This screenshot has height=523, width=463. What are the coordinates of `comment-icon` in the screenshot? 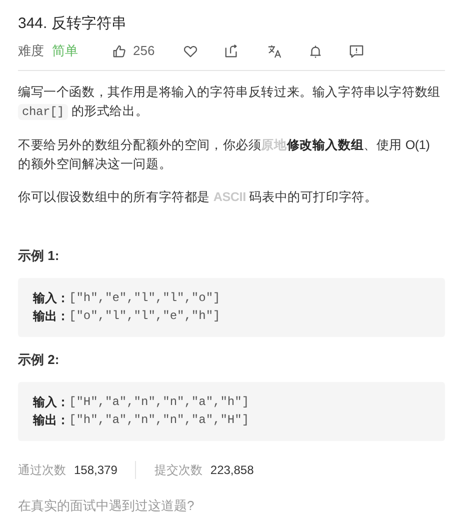 It's located at (356, 51).